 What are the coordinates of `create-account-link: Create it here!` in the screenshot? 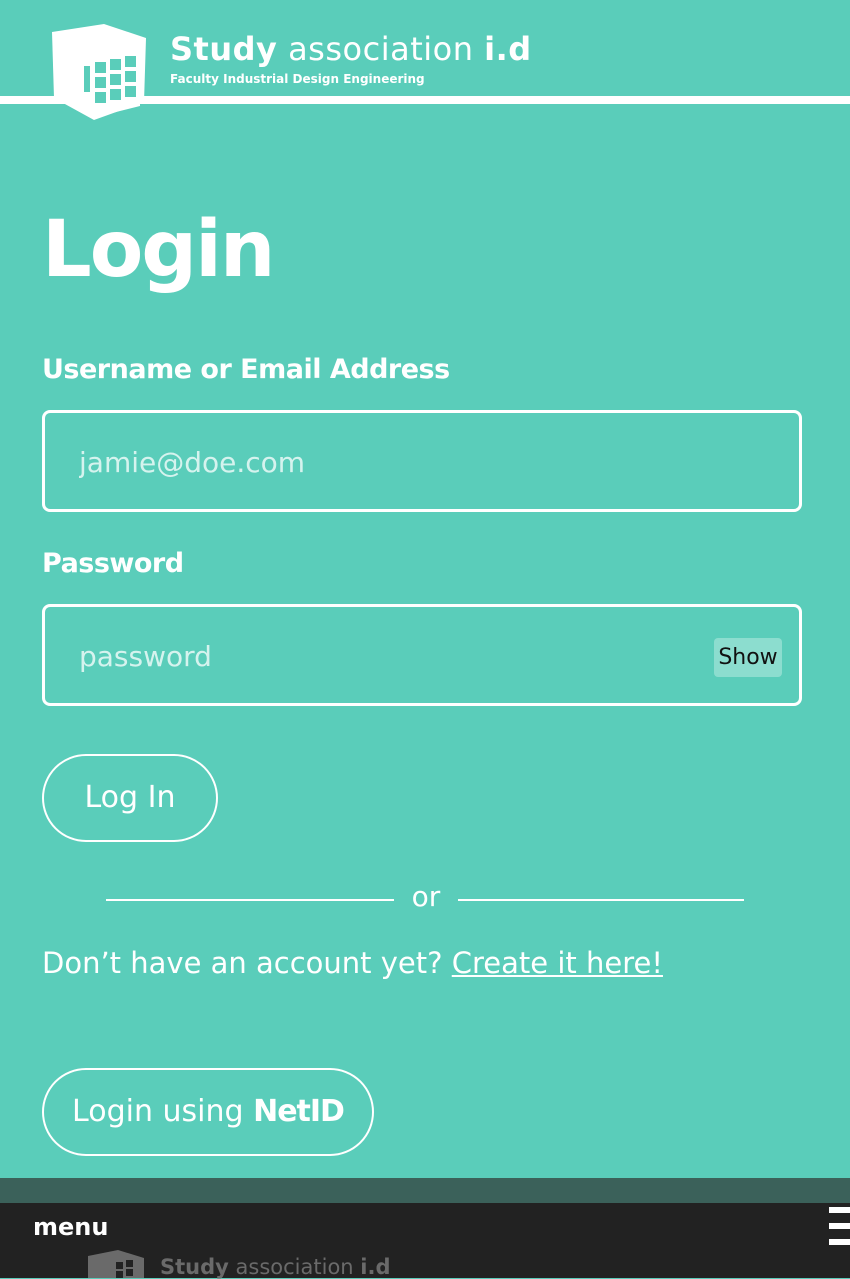 It's located at (557, 963).